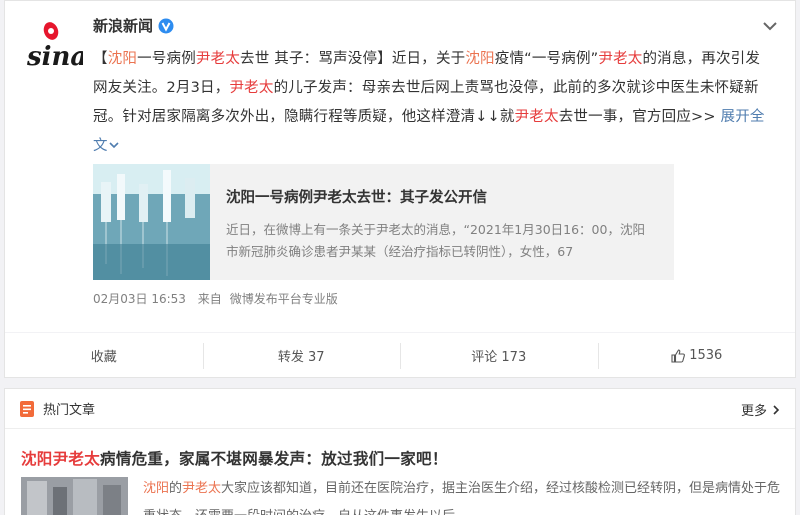 The height and width of the screenshot is (515, 800). I want to click on more-link: 更多, so click(761, 409).